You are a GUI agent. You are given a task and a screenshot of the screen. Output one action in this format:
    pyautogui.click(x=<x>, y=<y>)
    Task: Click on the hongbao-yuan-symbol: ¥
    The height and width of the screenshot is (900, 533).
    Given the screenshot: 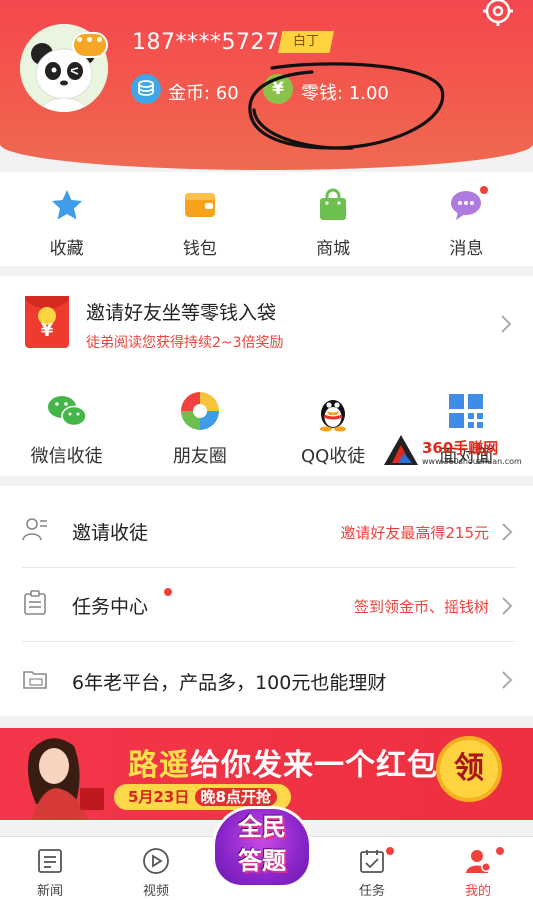 What is the action you would take?
    pyautogui.click(x=47, y=330)
    